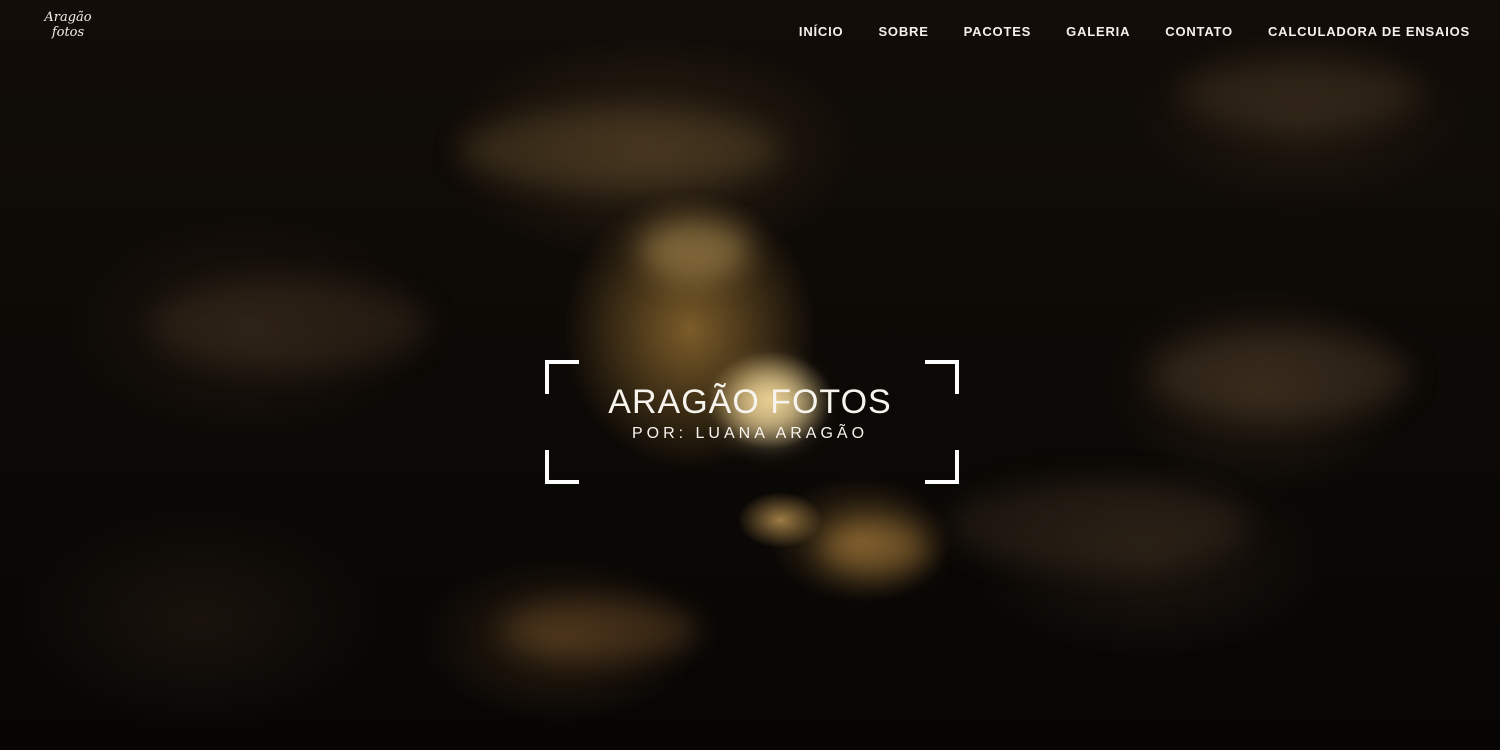  What do you see at coordinates (1098, 31) in the screenshot?
I see `nav-link-galeria: GALERIA` at bounding box center [1098, 31].